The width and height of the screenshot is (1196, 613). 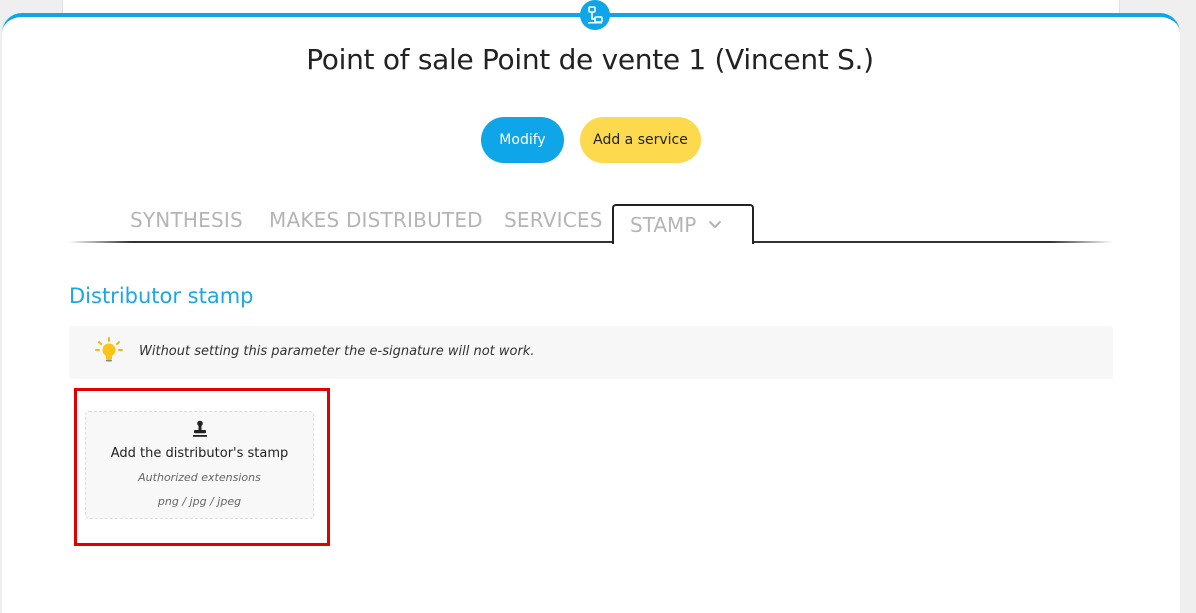 What do you see at coordinates (161, 296) in the screenshot?
I see `section-title: Distributor stamp` at bounding box center [161, 296].